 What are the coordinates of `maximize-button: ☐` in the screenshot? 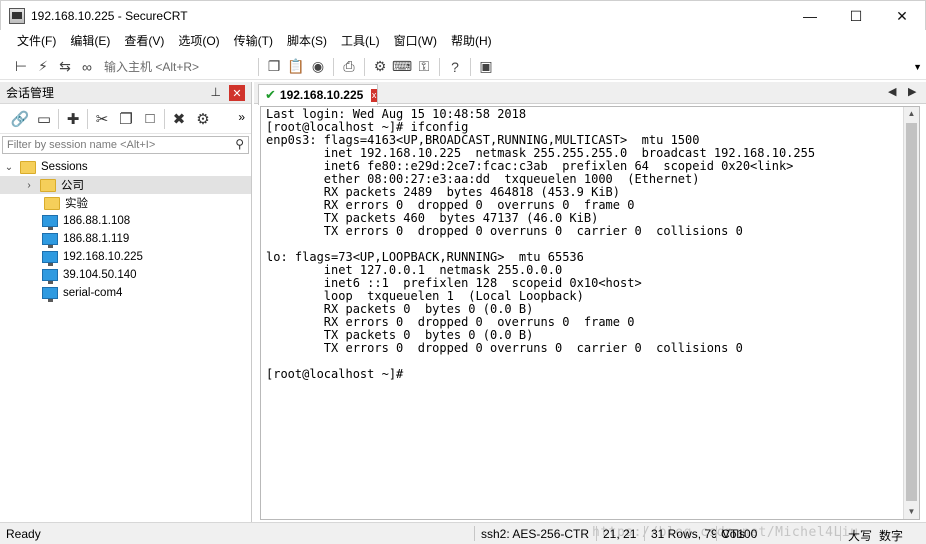 It's located at (856, 16).